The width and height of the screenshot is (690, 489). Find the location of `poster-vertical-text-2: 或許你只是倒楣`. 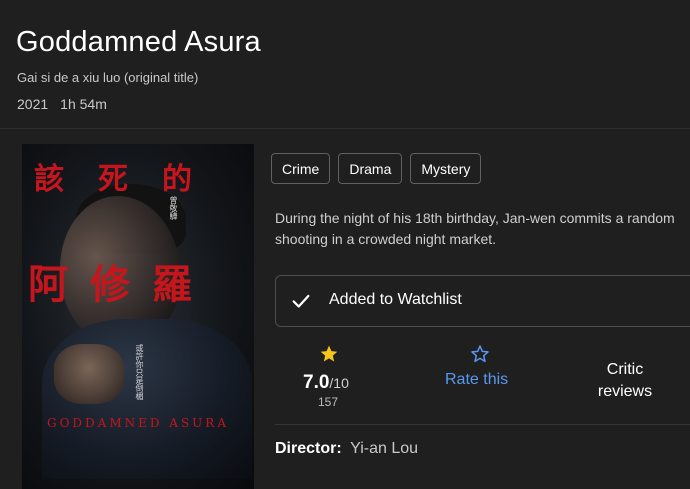

poster-vertical-text-2: 或許你只是倒楣 is located at coordinates (139, 372).